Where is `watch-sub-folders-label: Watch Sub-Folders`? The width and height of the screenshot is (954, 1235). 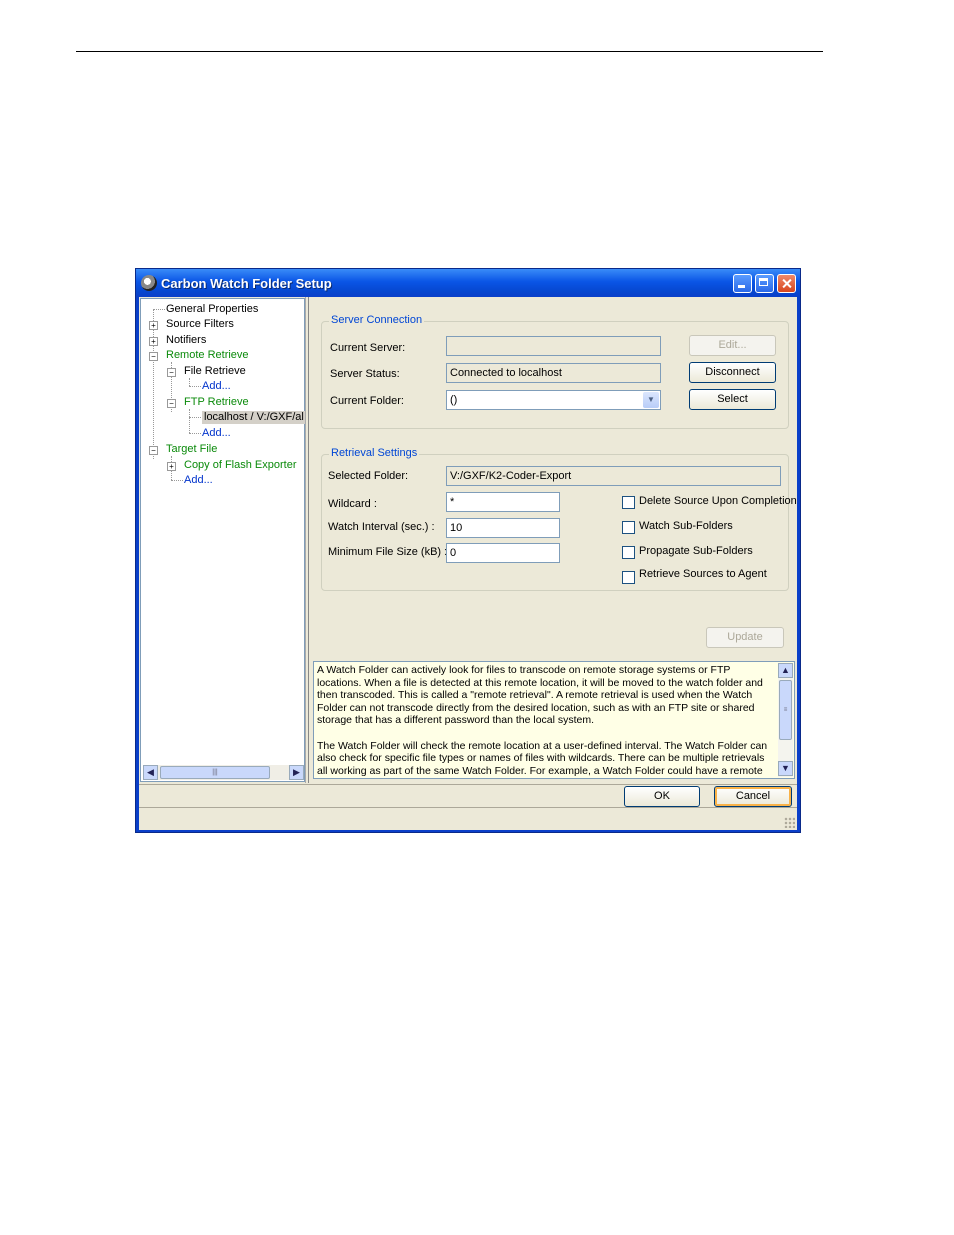
watch-sub-folders-label: Watch Sub-Folders is located at coordinates (686, 526).